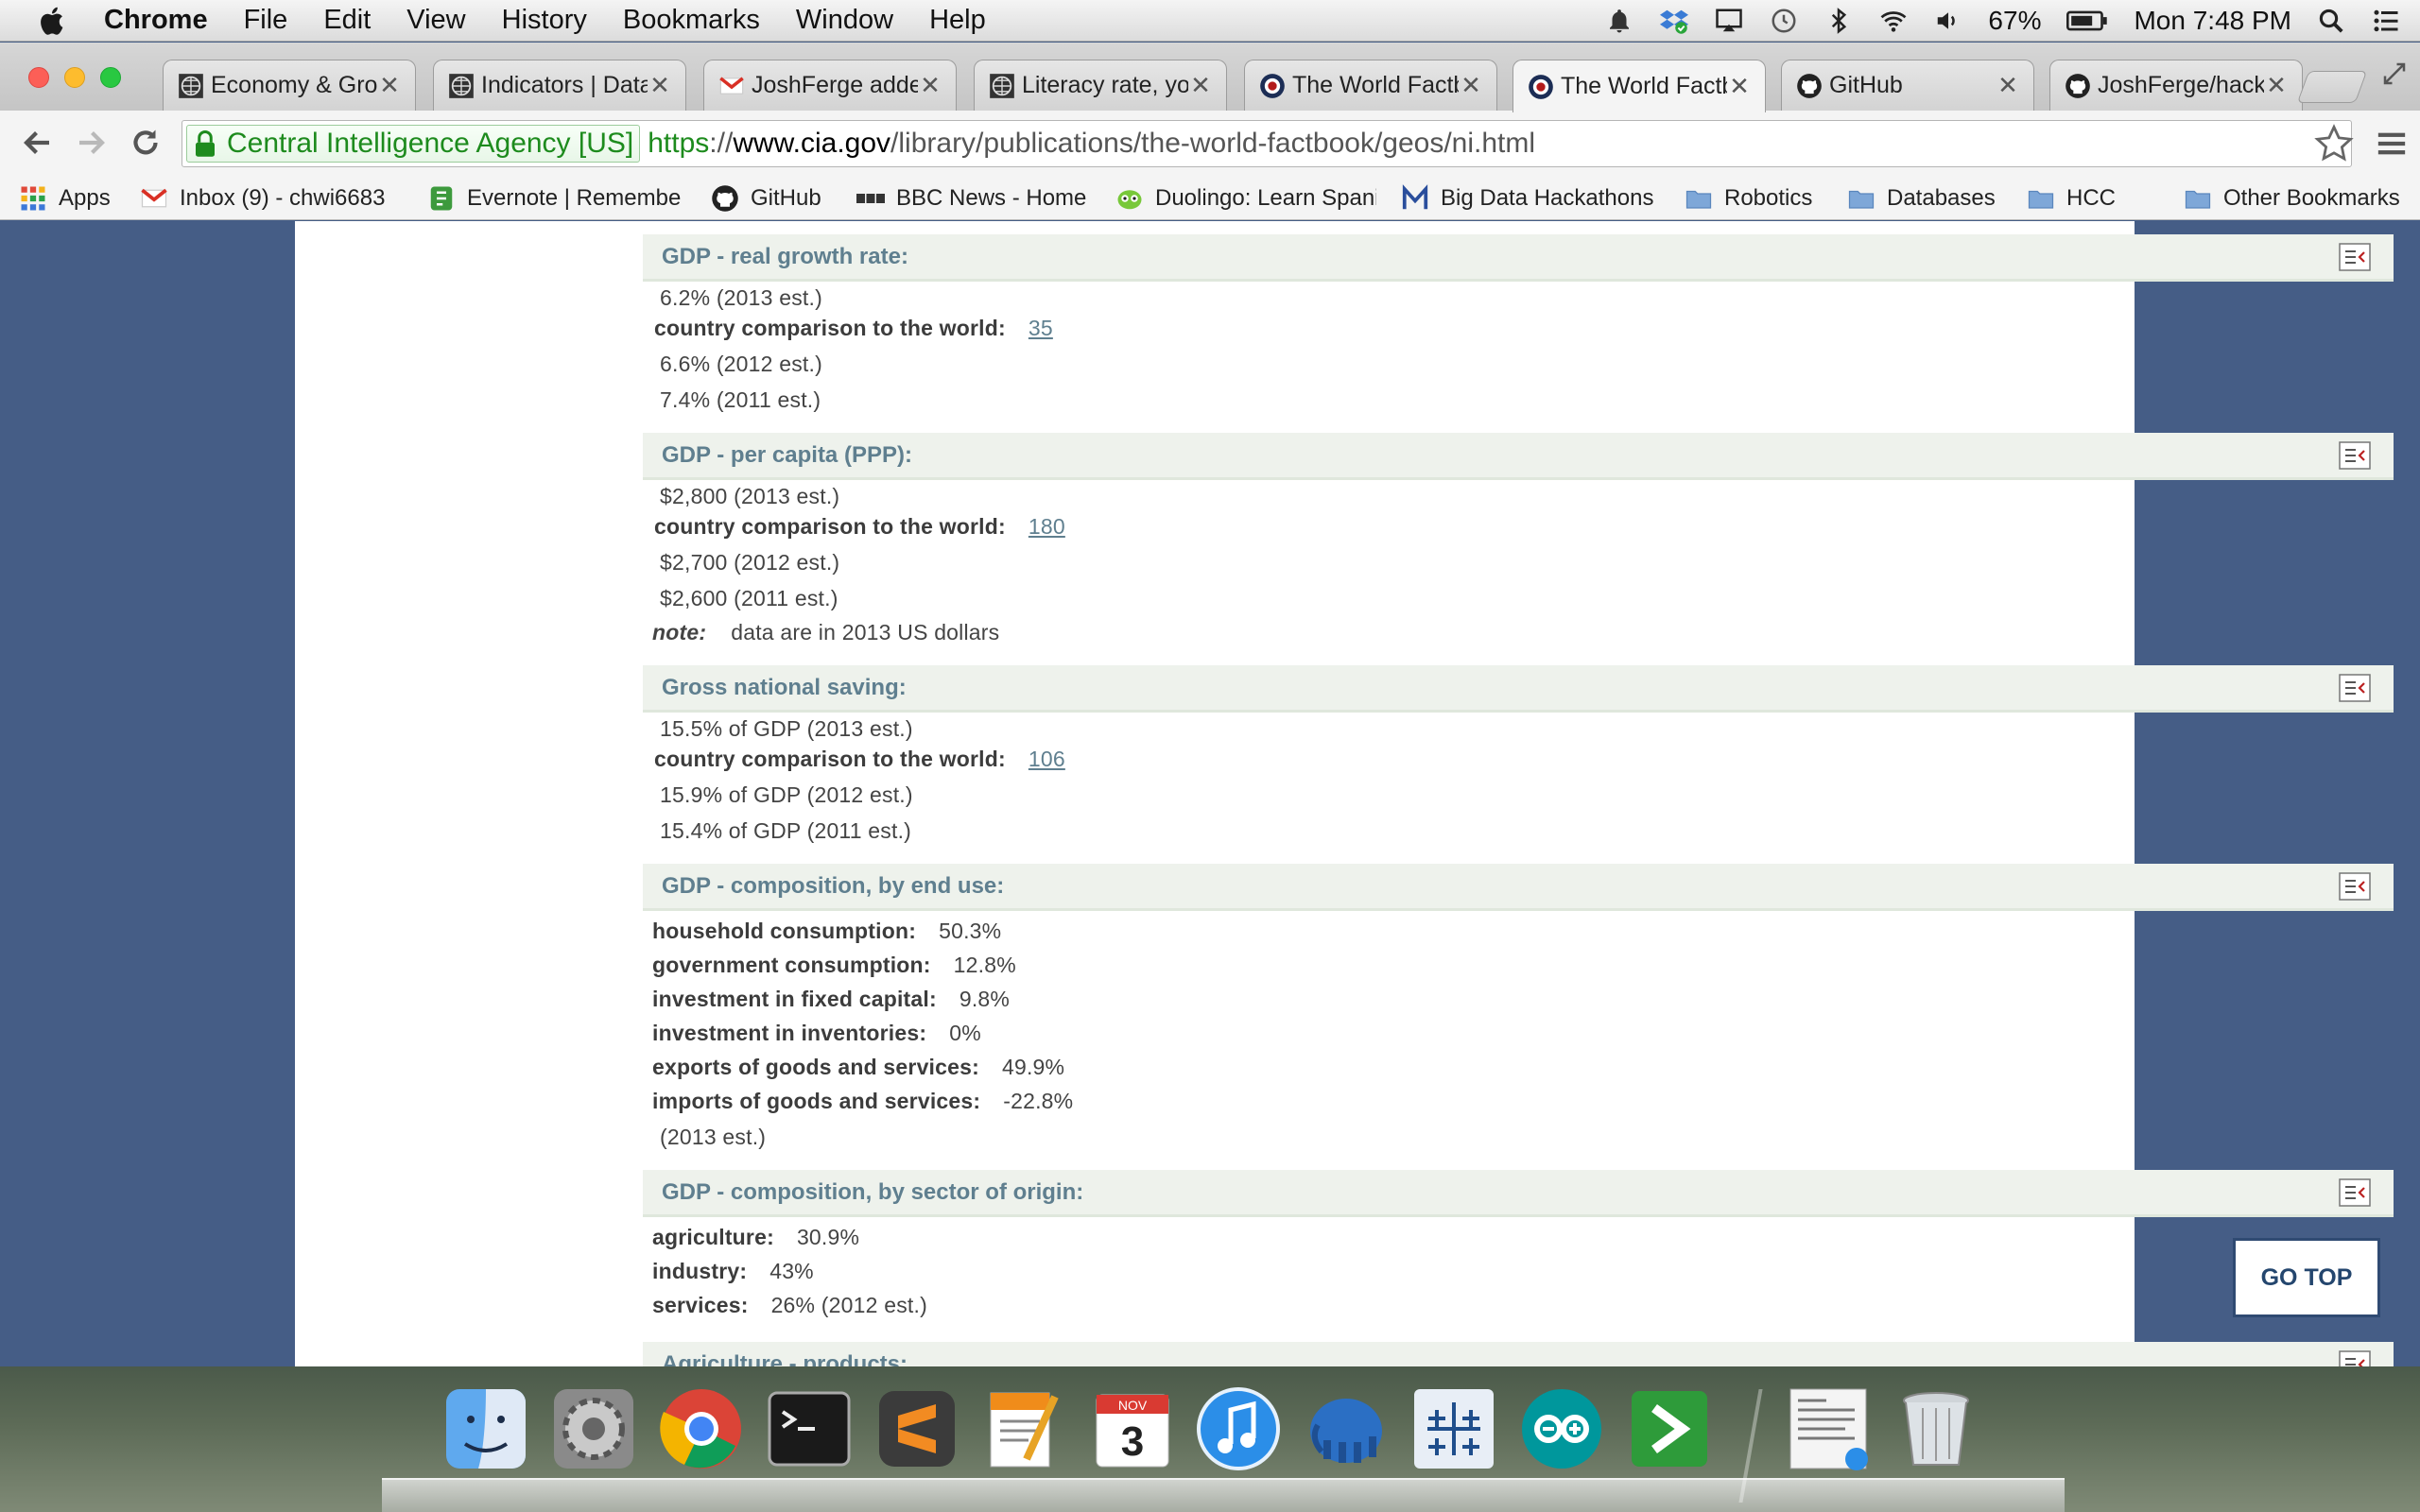 The image size is (2420, 1512). I want to click on section-gdp-growth: GDP - real growth rate:, so click(1518, 258).